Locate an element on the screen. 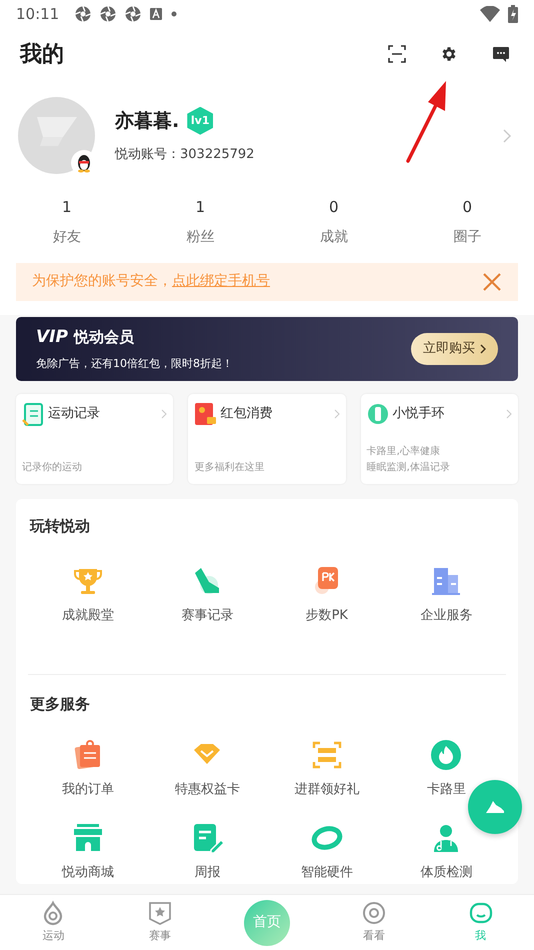  service-label: 赛事记录 is located at coordinates (207, 616).